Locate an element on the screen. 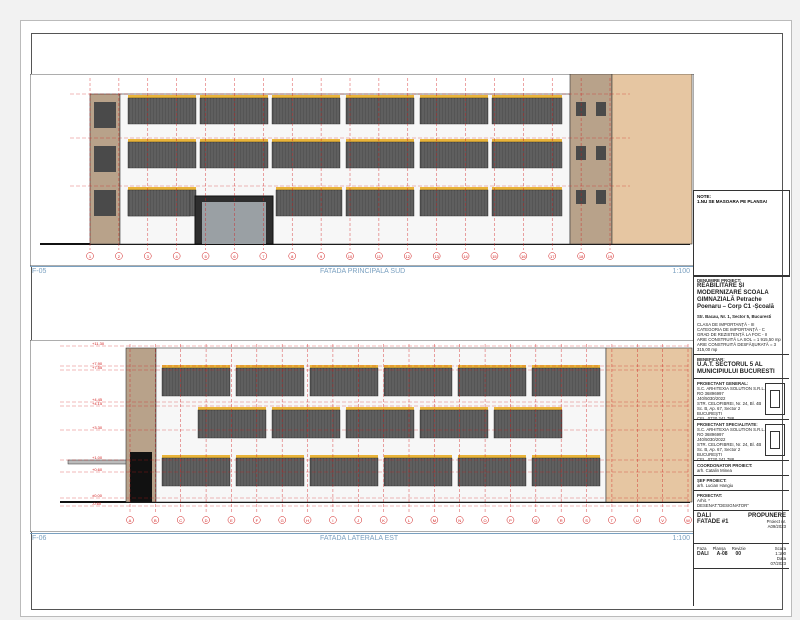 The height and width of the screenshot is (620, 800). view-title-top: FATADA PRINCIPALA SUD is located at coordinates (363, 271).